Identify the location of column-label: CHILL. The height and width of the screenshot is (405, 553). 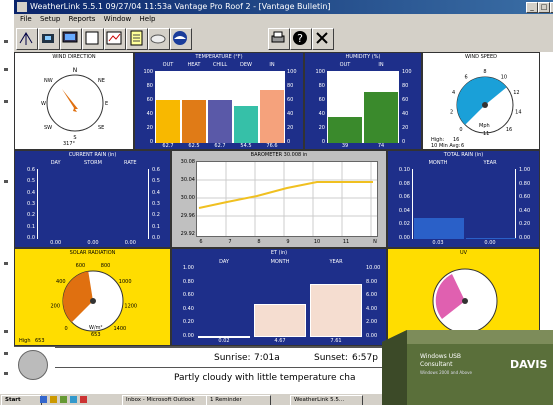
(220, 65).